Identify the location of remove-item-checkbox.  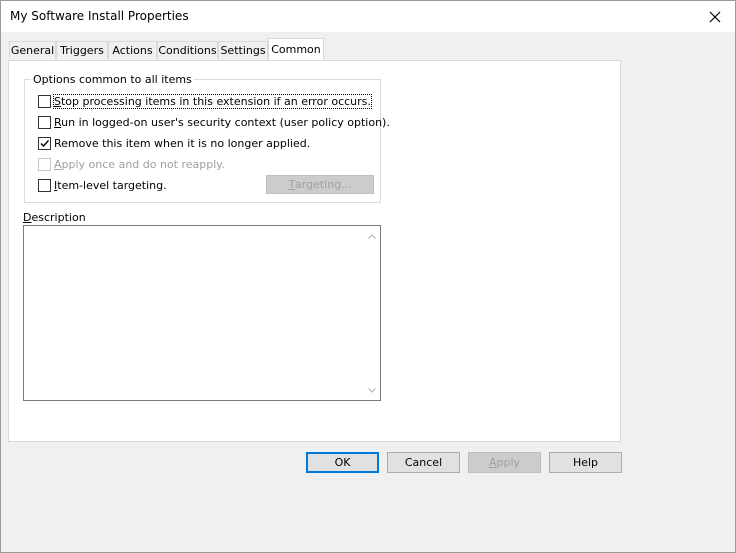
(44, 143).